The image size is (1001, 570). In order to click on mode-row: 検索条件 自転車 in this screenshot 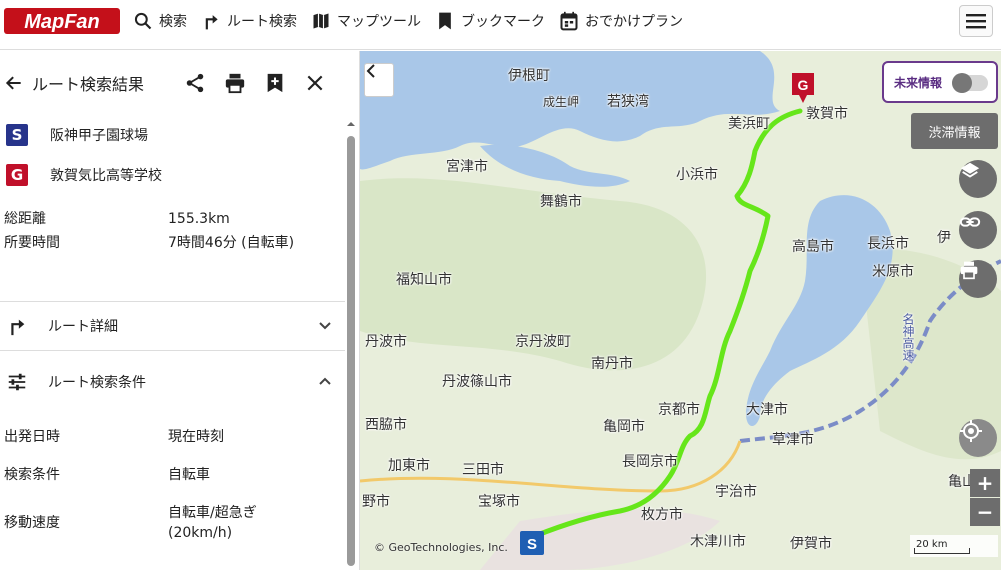, I will do `click(179, 475)`.